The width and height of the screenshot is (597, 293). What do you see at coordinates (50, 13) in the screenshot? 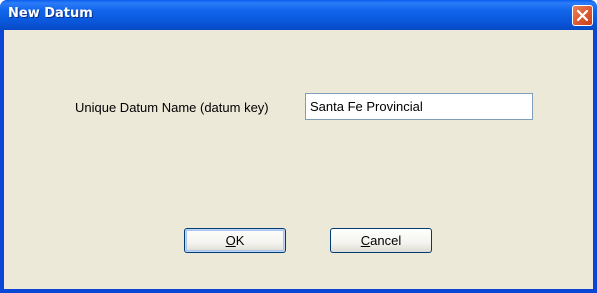
I see `window-title: New Datum` at bounding box center [50, 13].